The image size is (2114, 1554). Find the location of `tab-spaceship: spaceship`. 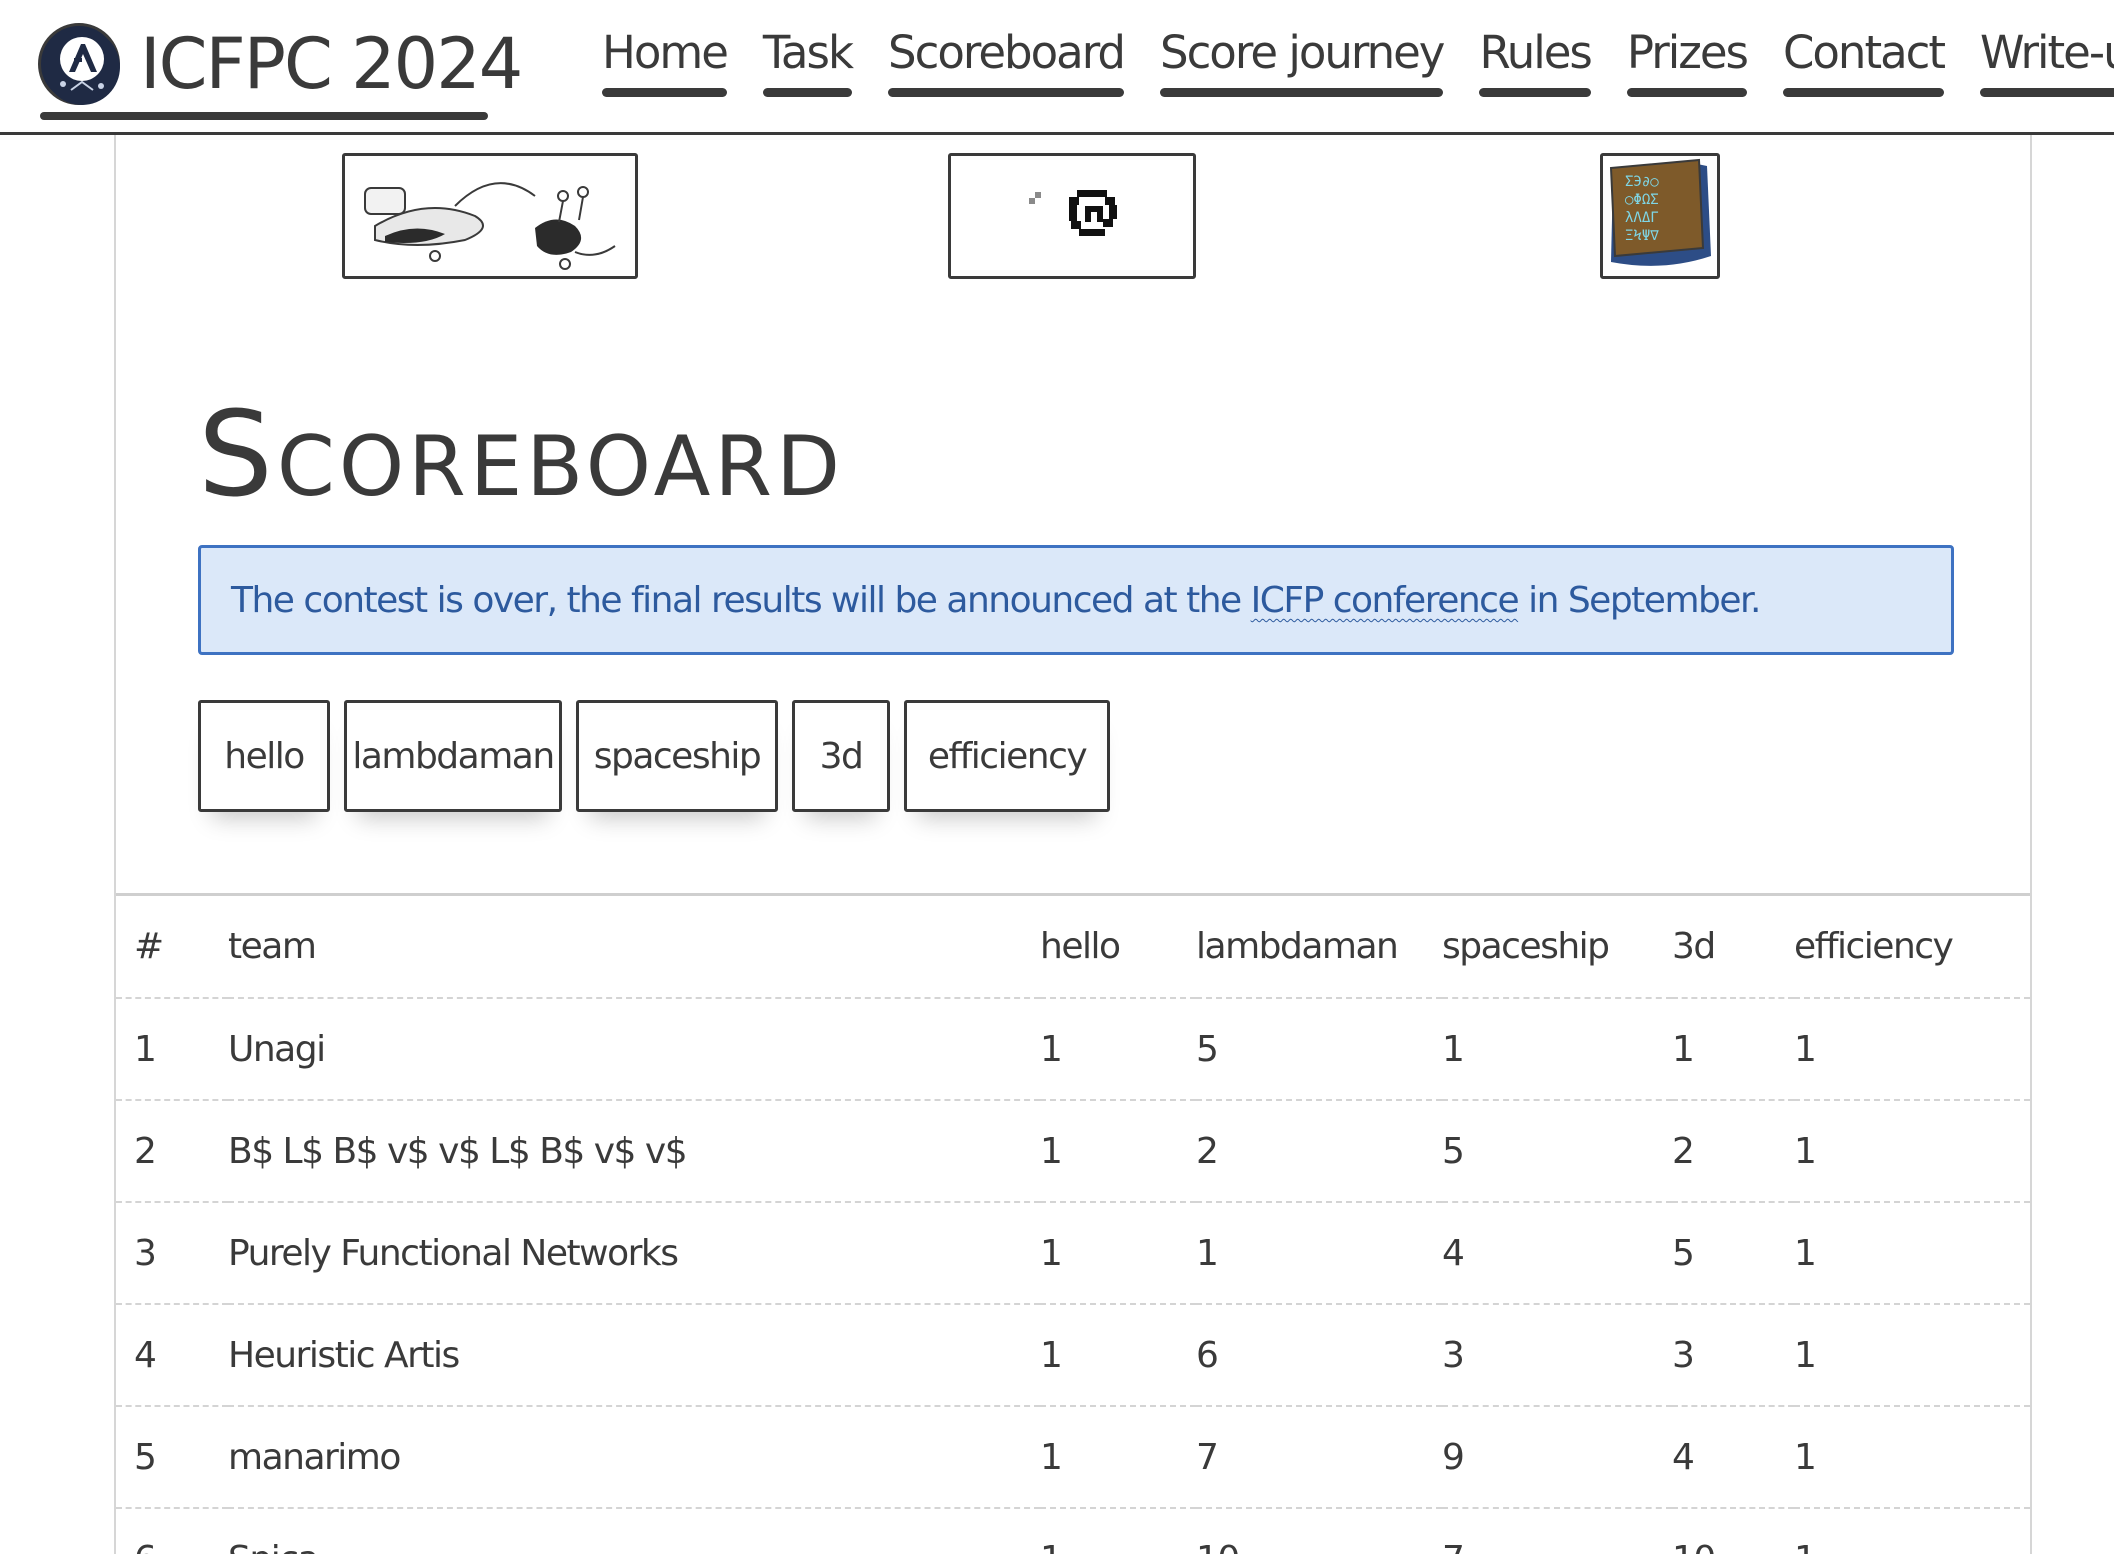

tab-spaceship: spaceship is located at coordinates (677, 756).